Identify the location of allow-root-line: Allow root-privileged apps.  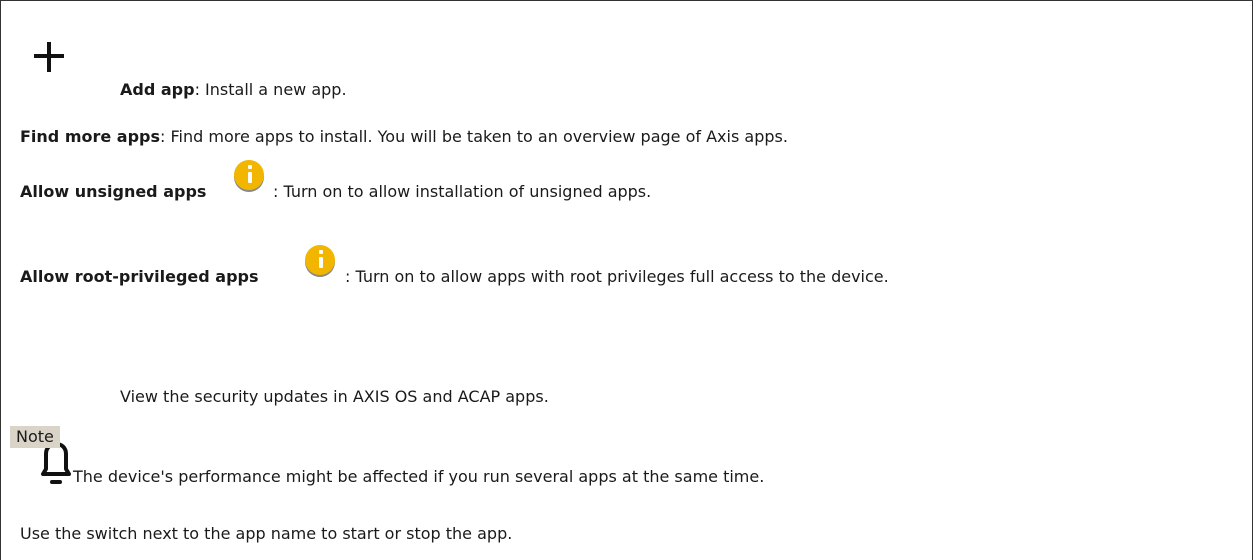
(139, 277).